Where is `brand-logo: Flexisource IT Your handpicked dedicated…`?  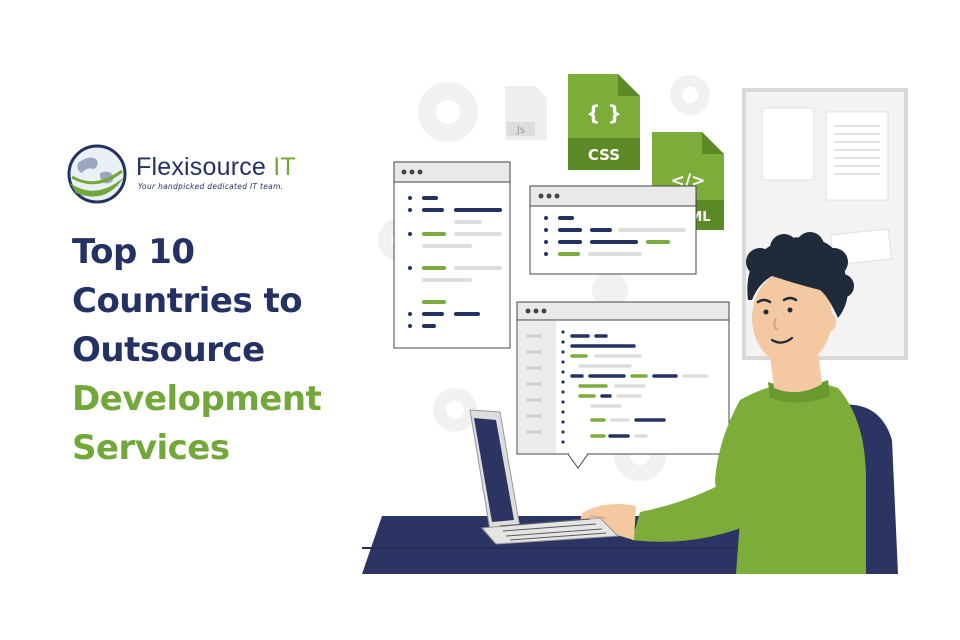
brand-logo: Flexisource IT Your handpicked dedicated… is located at coordinates (186, 174).